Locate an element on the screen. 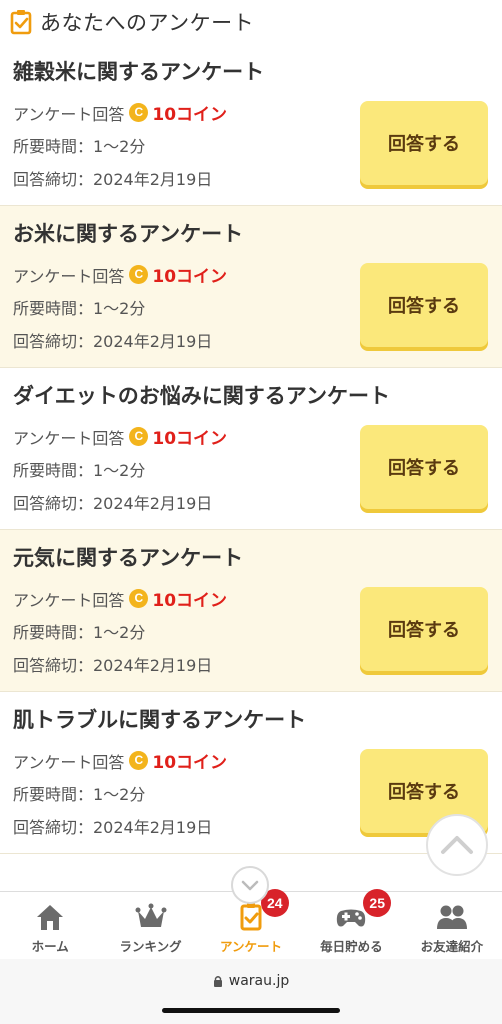 The height and width of the screenshot is (1024, 502). survey-icon is located at coordinates (21, 22).